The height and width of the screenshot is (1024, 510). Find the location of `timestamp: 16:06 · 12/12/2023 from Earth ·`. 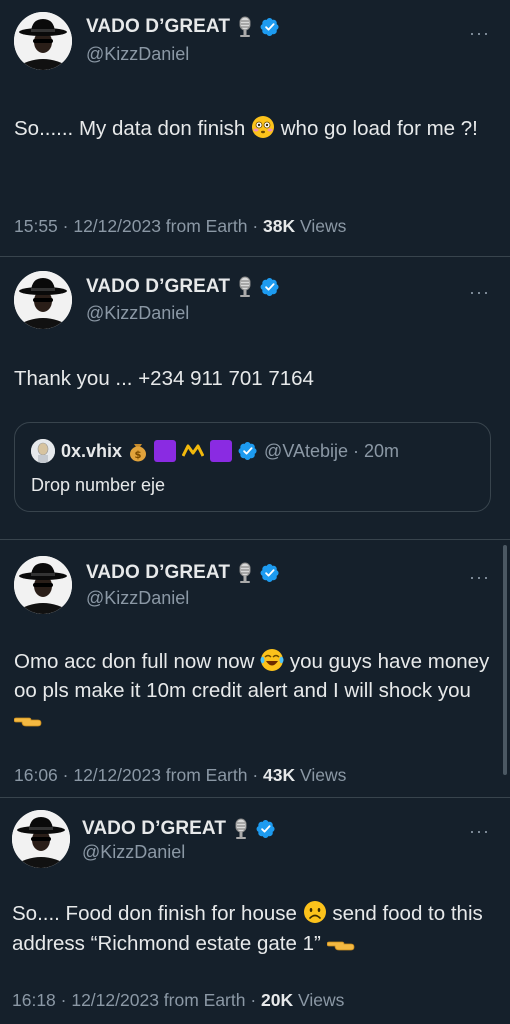

timestamp: 16:06 · 12/12/2023 from Earth · is located at coordinates (136, 775).